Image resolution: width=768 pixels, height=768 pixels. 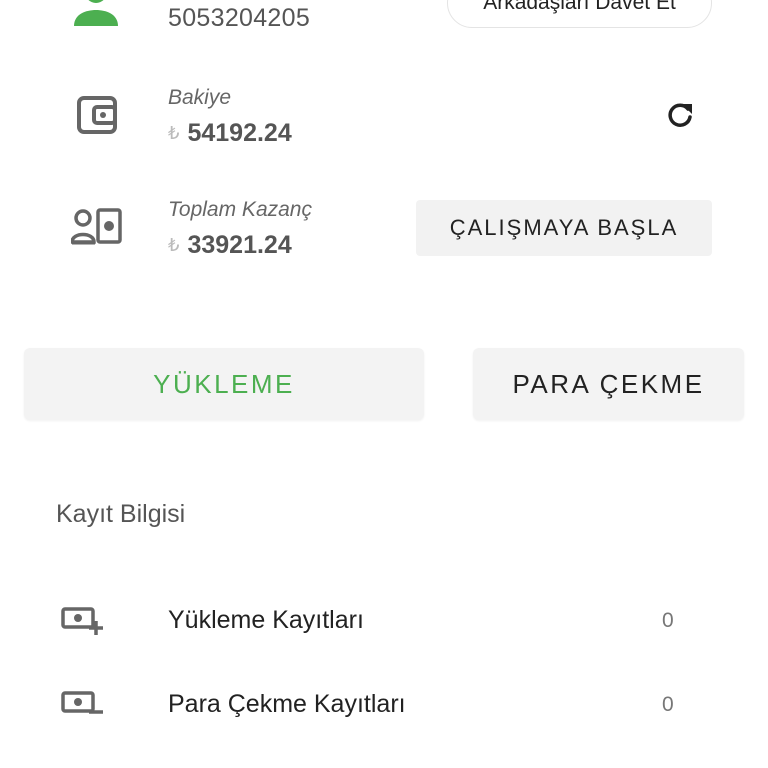 I want to click on list-item-withdraw-records: Para Çekme Kayıtları 0, so click(x=384, y=706).